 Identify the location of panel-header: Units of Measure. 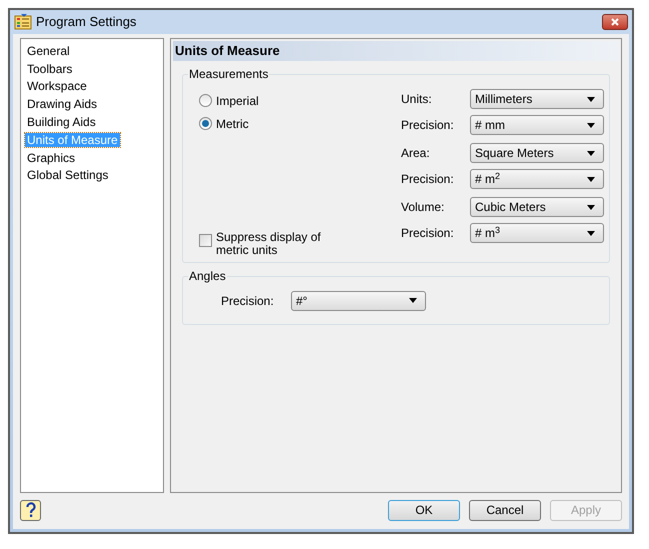
(396, 51).